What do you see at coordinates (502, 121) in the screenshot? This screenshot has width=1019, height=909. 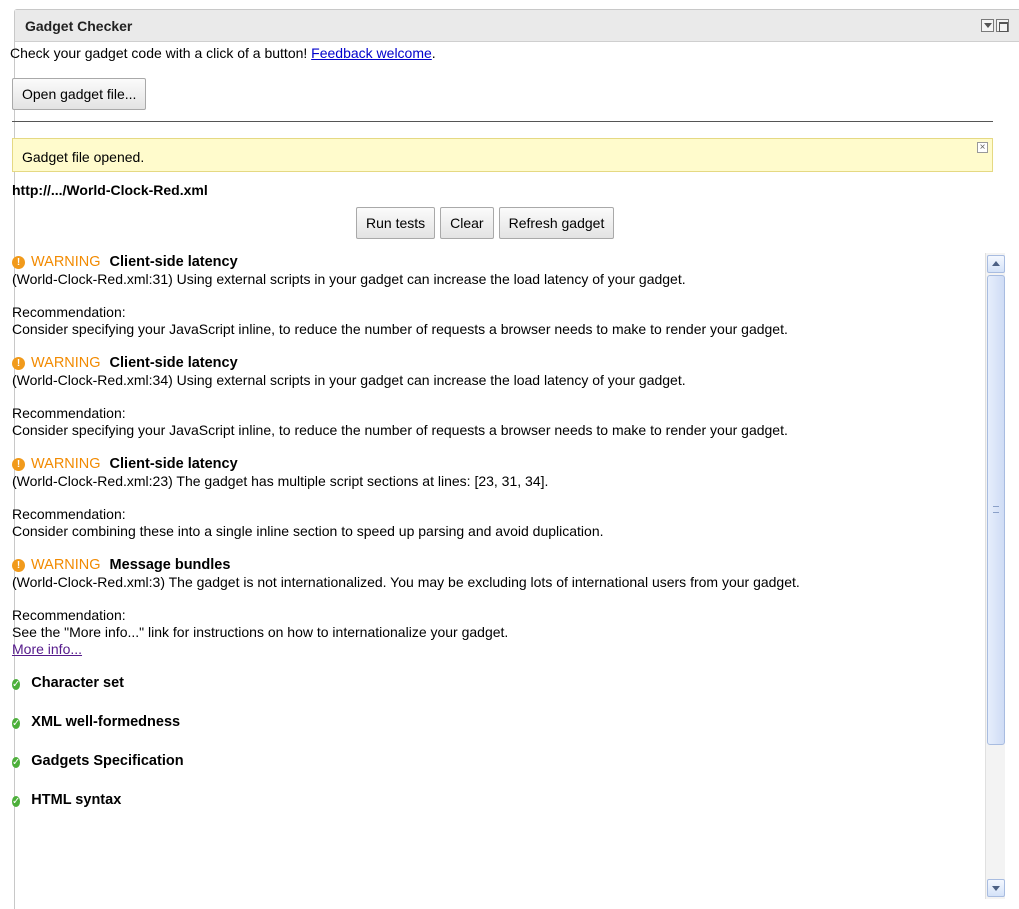 I see `divider` at bounding box center [502, 121].